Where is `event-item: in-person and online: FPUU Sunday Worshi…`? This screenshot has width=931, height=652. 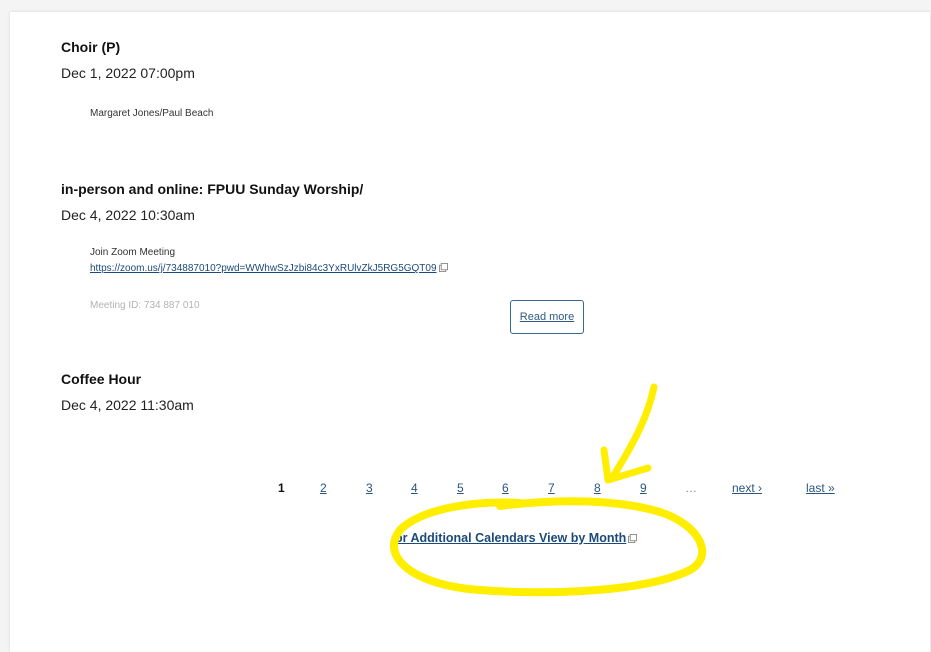 event-item: in-person and online: FPUU Sunday Worshi… is located at coordinates (254, 246).